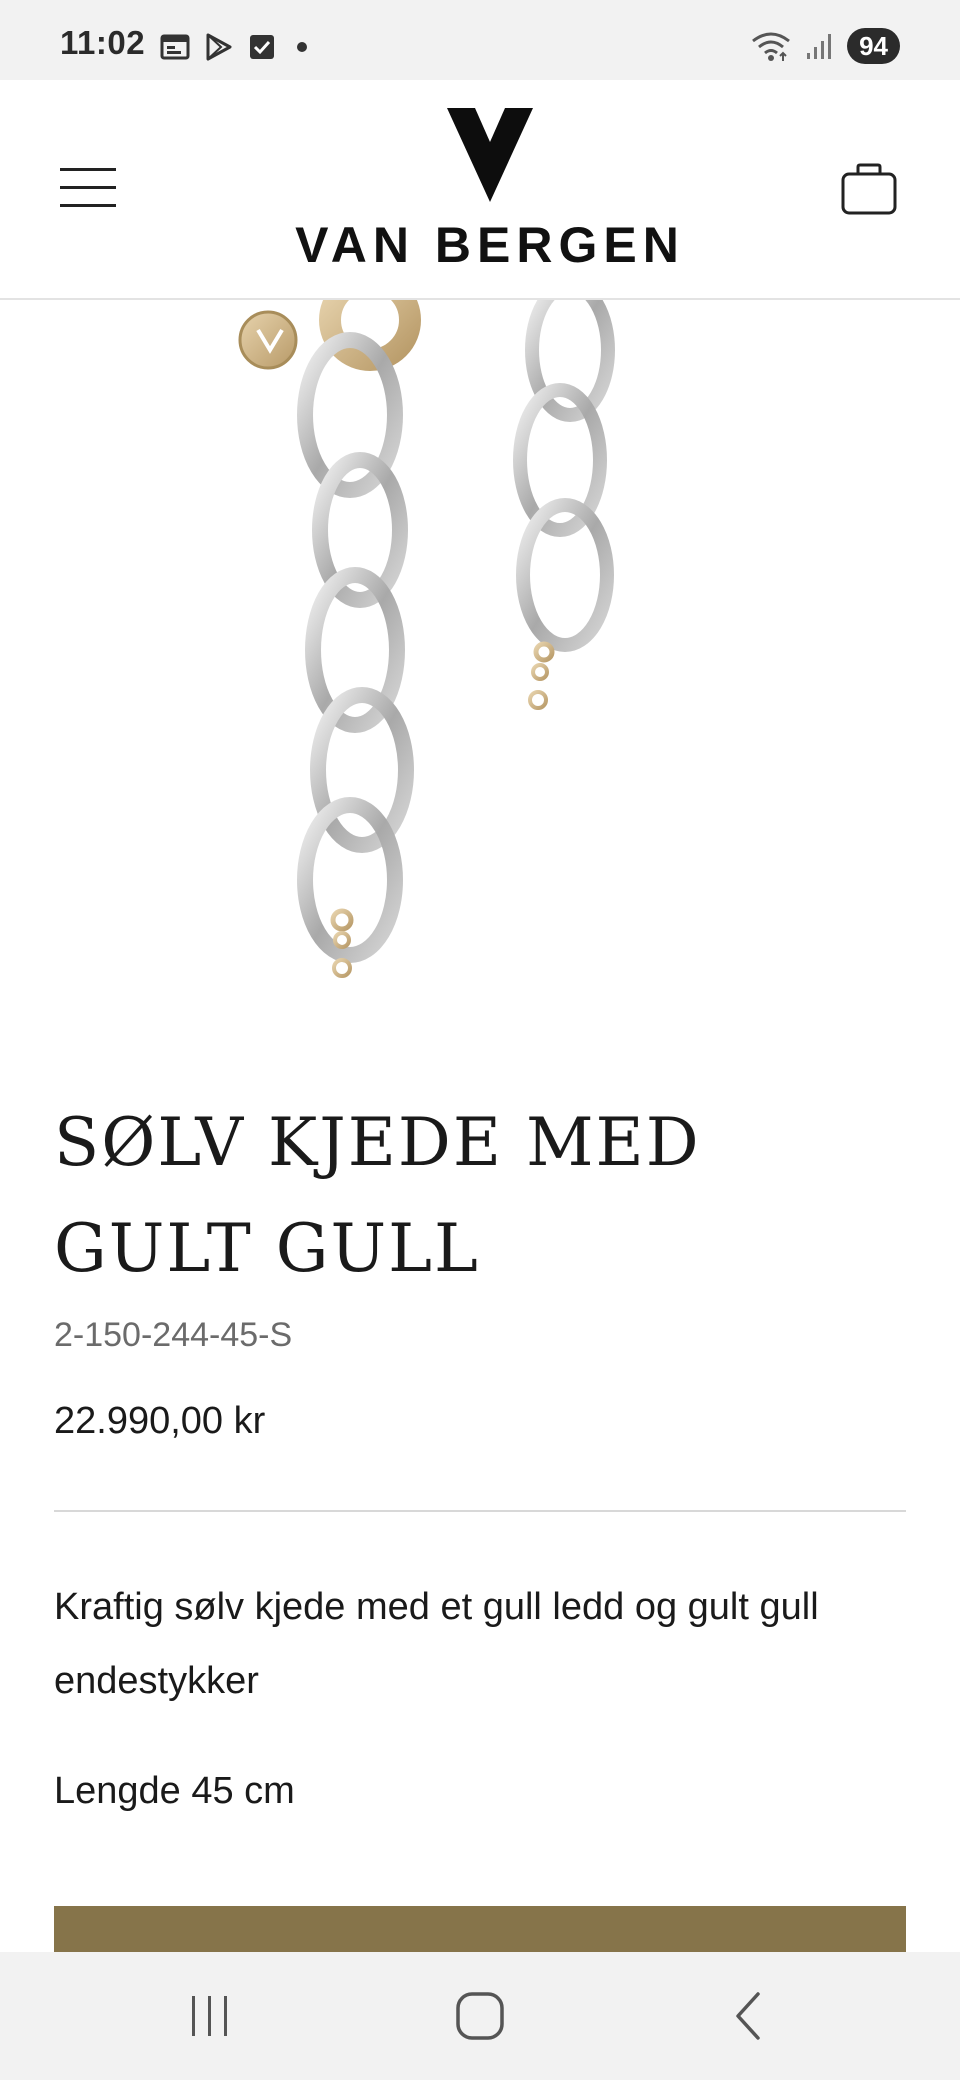  Describe the element at coordinates (426, 639) in the screenshot. I see `necklace-image` at that location.